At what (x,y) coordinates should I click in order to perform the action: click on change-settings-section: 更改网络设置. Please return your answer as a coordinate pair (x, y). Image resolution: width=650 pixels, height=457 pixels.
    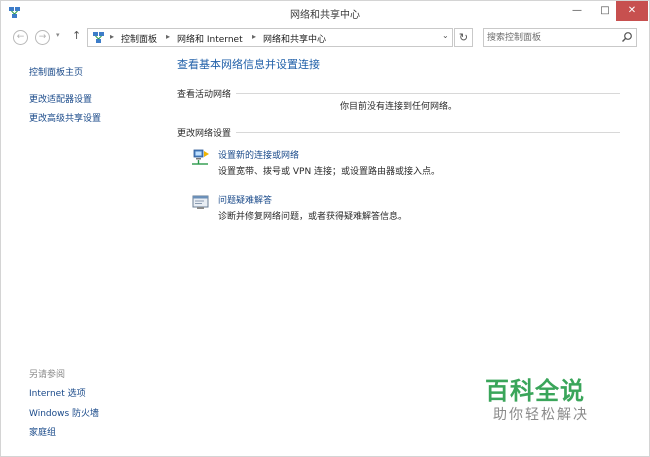
    Looking at the image, I should click on (398, 133).